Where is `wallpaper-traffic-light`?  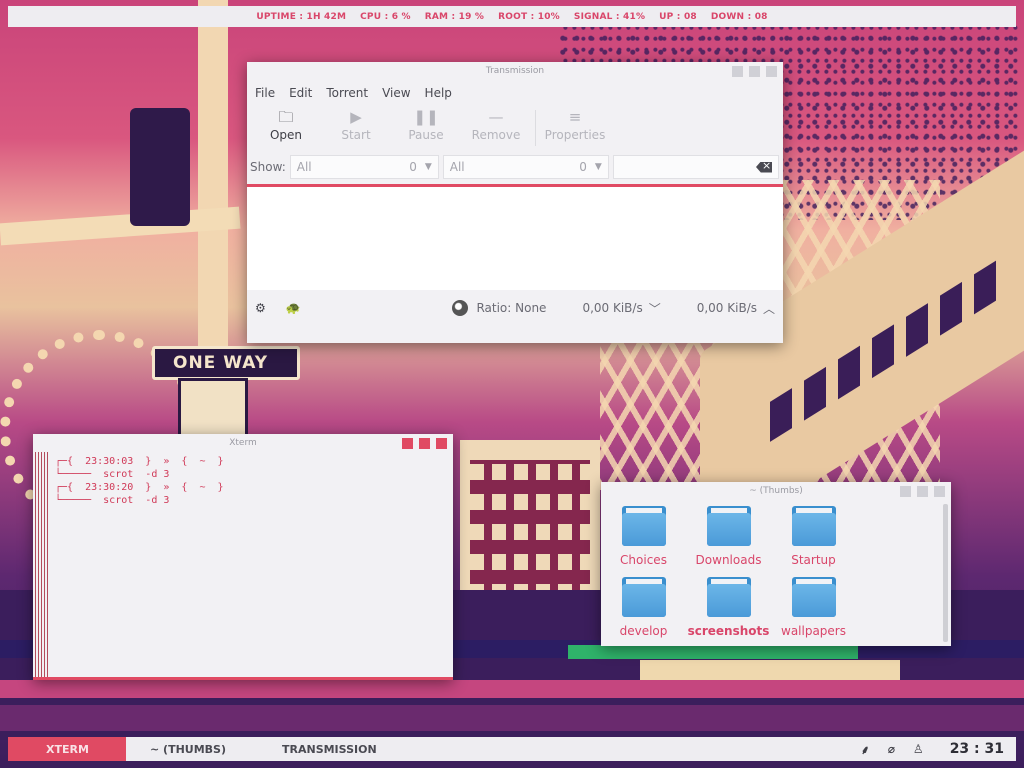 wallpaper-traffic-light is located at coordinates (160, 167).